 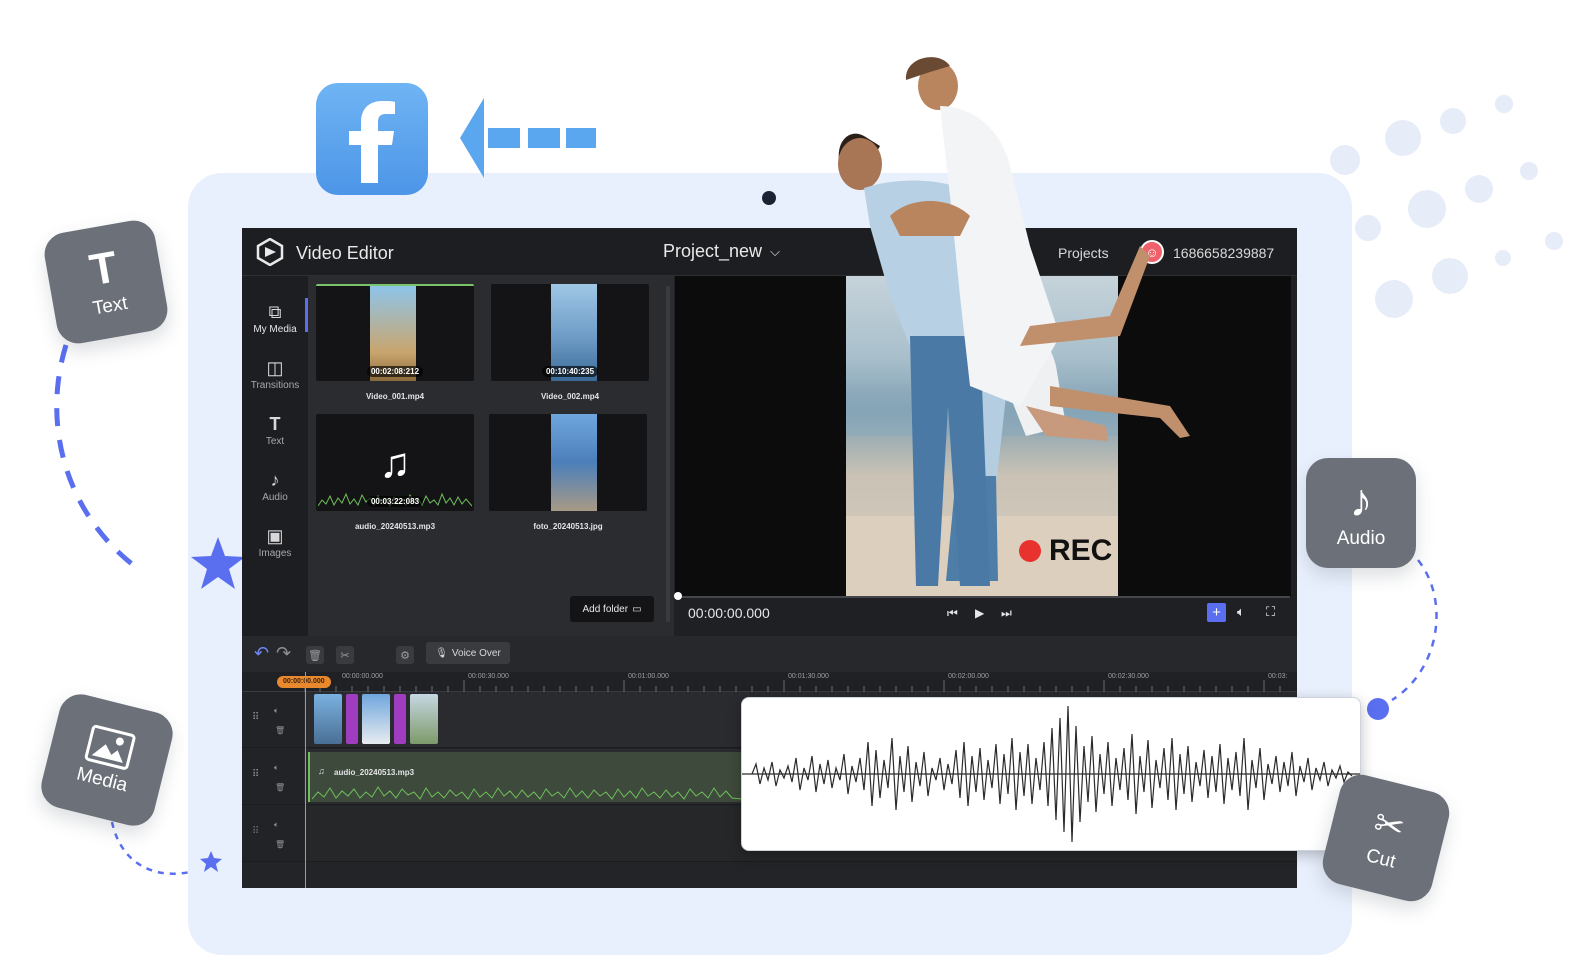 I want to click on text-icon: T, so click(x=275, y=423).